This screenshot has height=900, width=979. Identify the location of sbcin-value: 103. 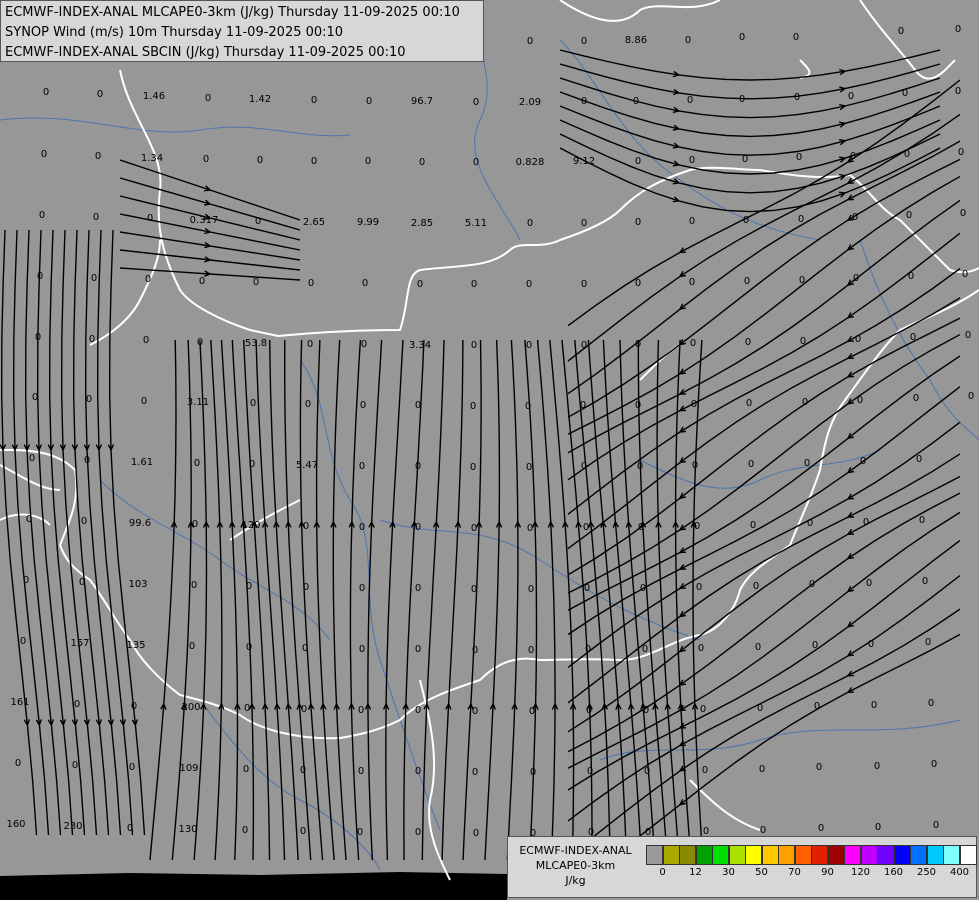
(137, 584).